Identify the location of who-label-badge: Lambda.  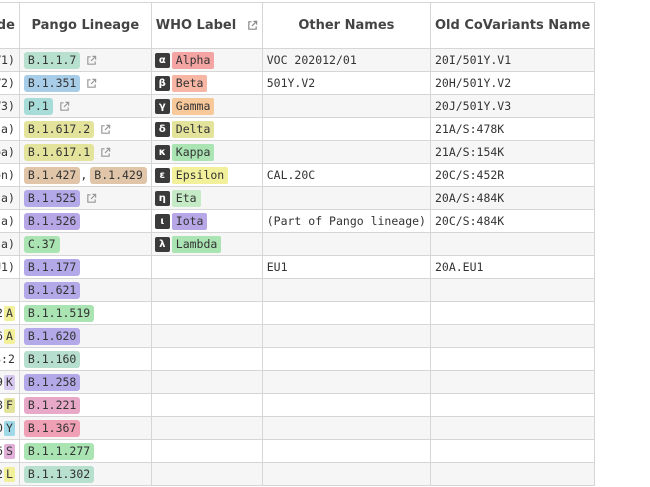
(196, 244).